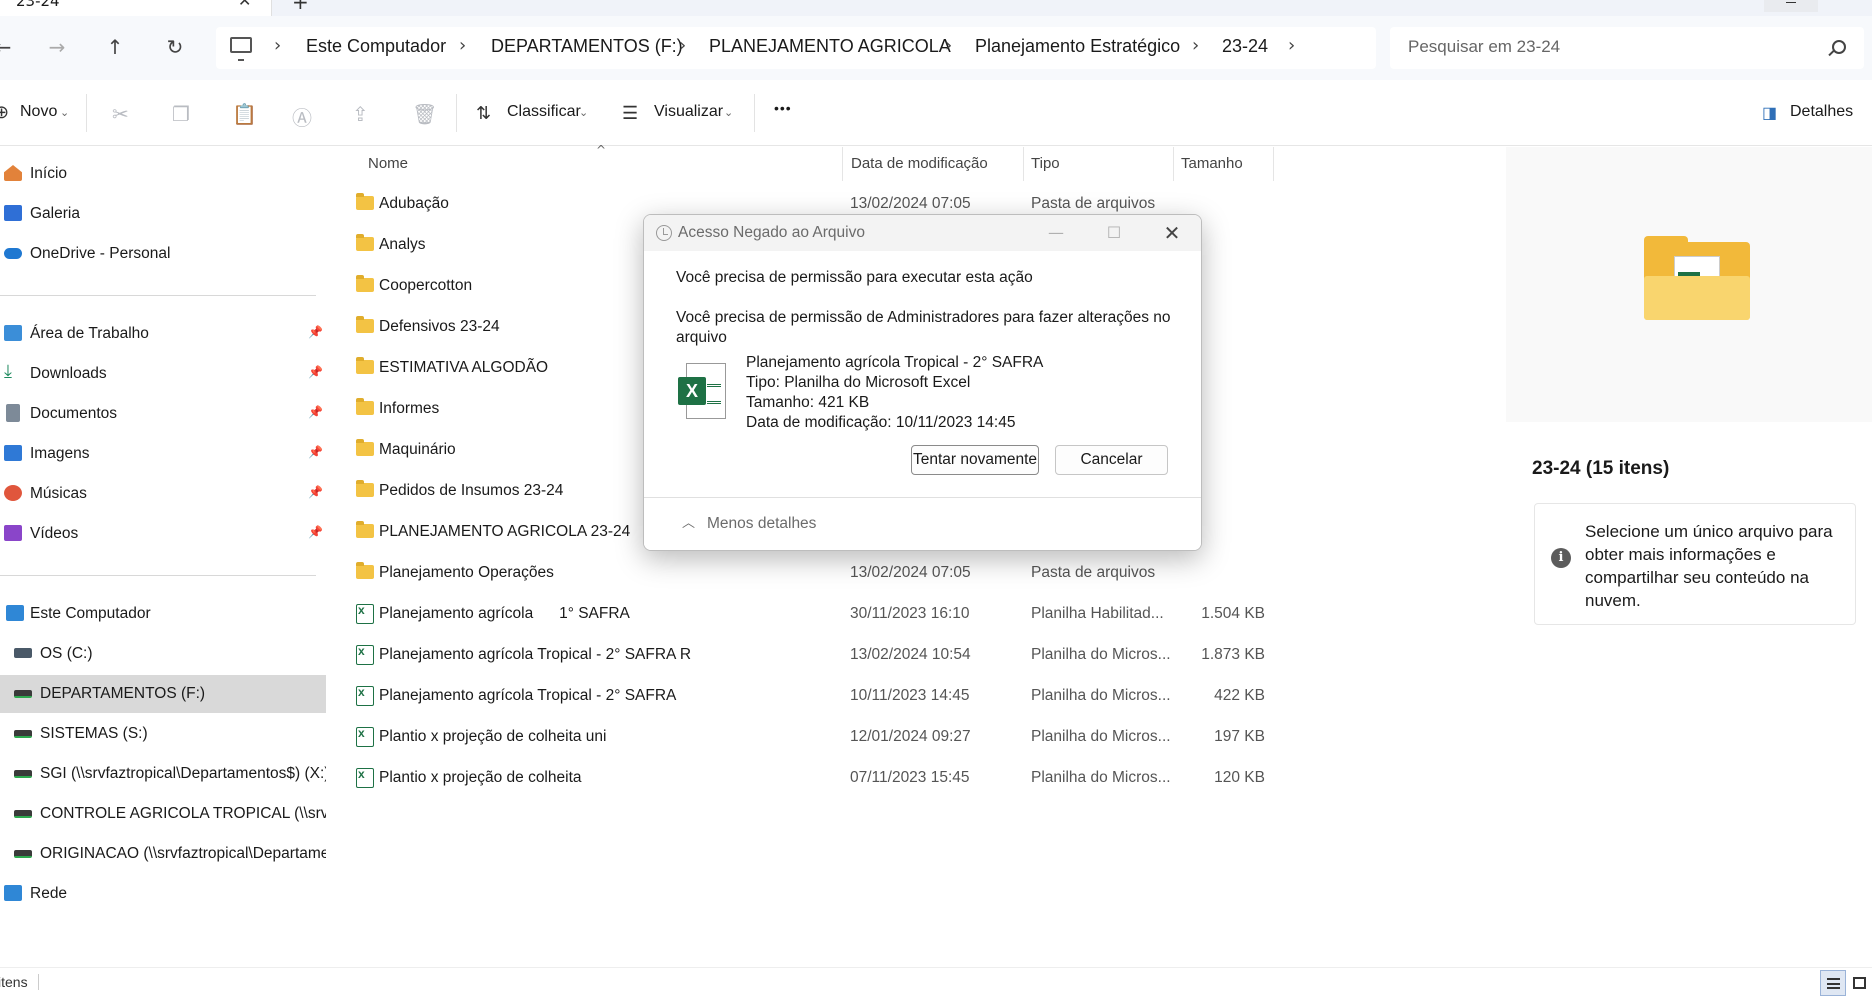 The image size is (1872, 996). What do you see at coordinates (975, 460) in the screenshot?
I see `retry-button: Tentar novamente` at bounding box center [975, 460].